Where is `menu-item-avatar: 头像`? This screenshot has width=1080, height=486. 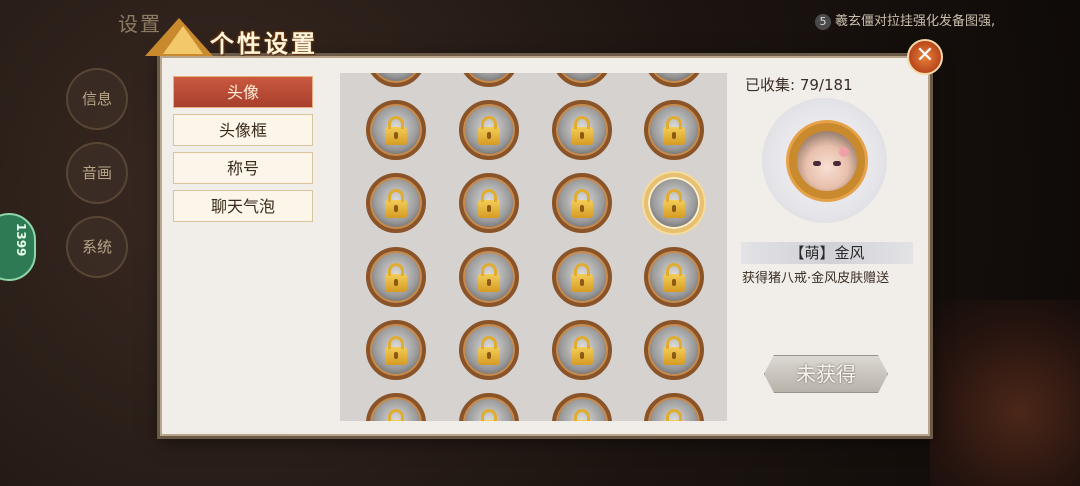
menu-item-avatar: 头像 is located at coordinates (243, 92).